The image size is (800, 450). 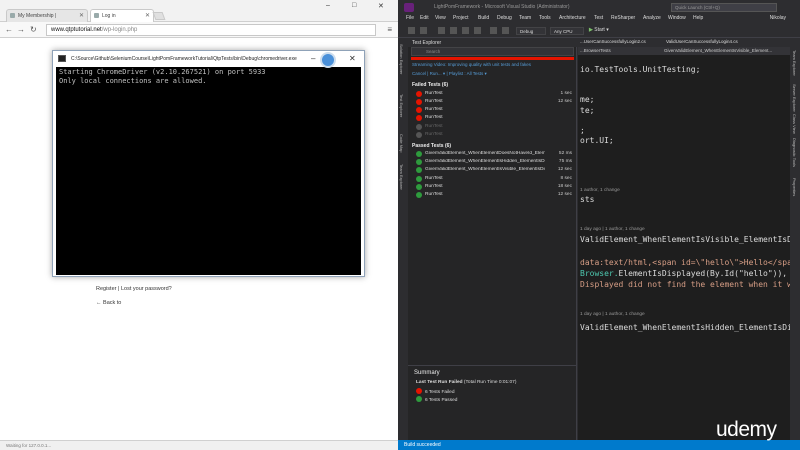 I want to click on rail-solution-explorer: Solution Explorer, so click(x=401, y=59).